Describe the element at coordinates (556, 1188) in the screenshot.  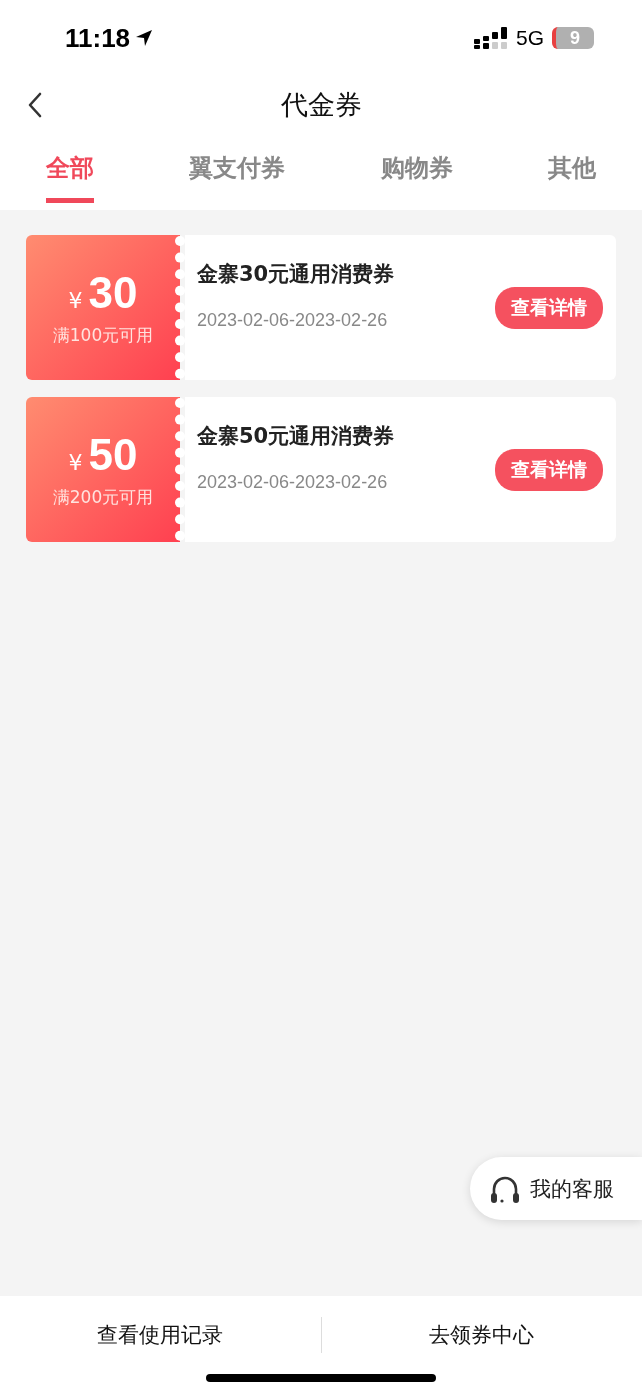
I see `customer-service-button: 我的客服` at that location.